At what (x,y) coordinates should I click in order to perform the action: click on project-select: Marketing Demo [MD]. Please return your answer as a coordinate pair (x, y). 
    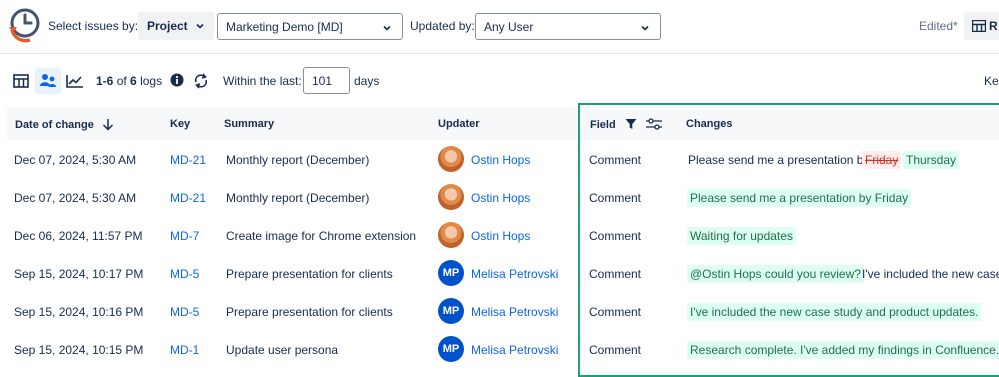
    Looking at the image, I should click on (310, 26).